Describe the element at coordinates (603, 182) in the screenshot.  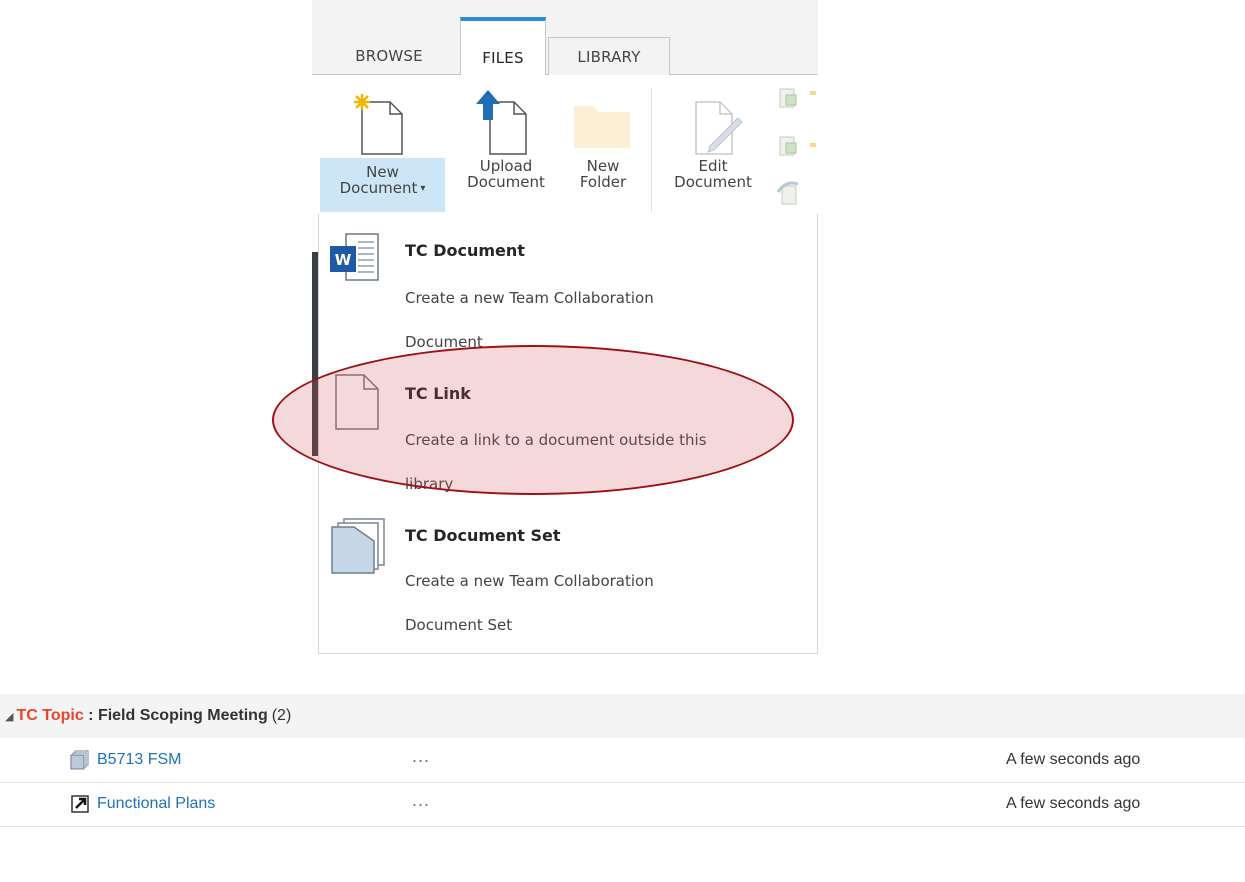
I see `new-folder-label-line2: Folder` at that location.